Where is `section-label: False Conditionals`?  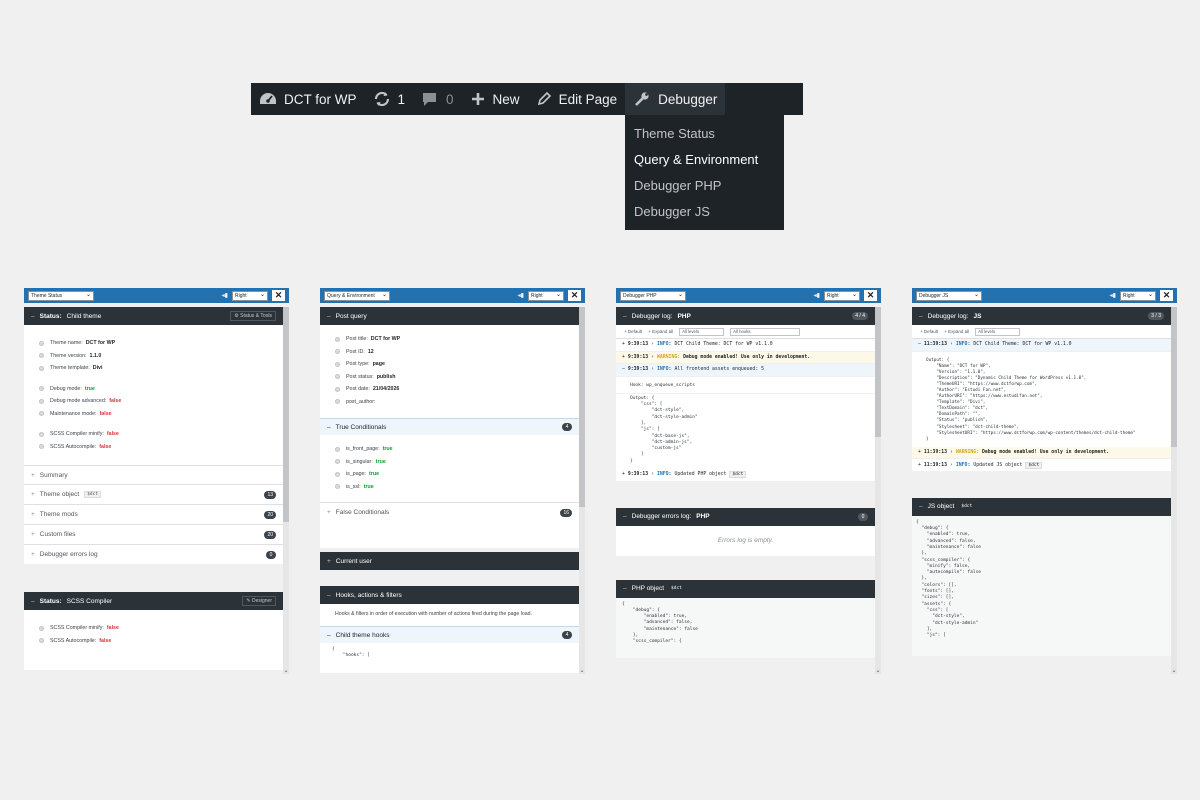
section-label: False Conditionals is located at coordinates (362, 512).